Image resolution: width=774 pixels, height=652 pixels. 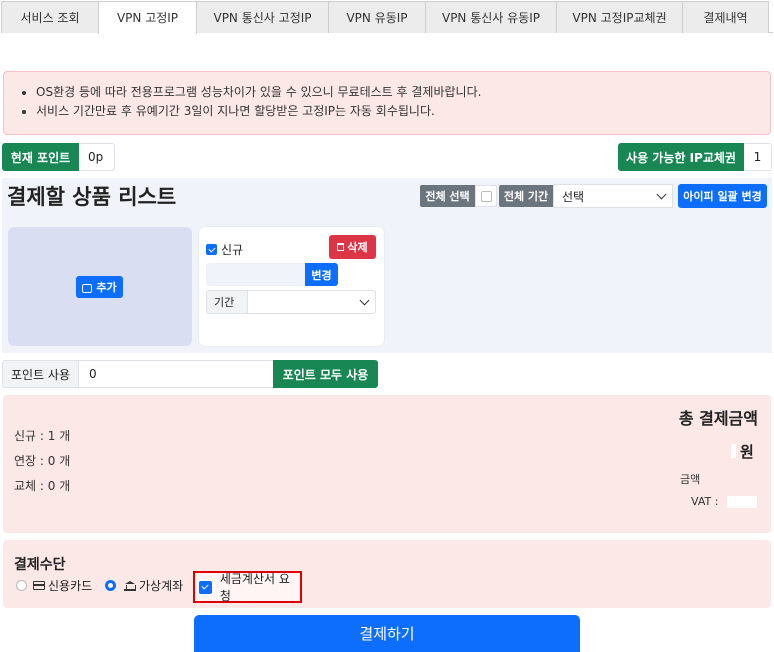 What do you see at coordinates (147, 17) in the screenshot?
I see `tab-vpn-static-ip: VPN 고정IP` at bounding box center [147, 17].